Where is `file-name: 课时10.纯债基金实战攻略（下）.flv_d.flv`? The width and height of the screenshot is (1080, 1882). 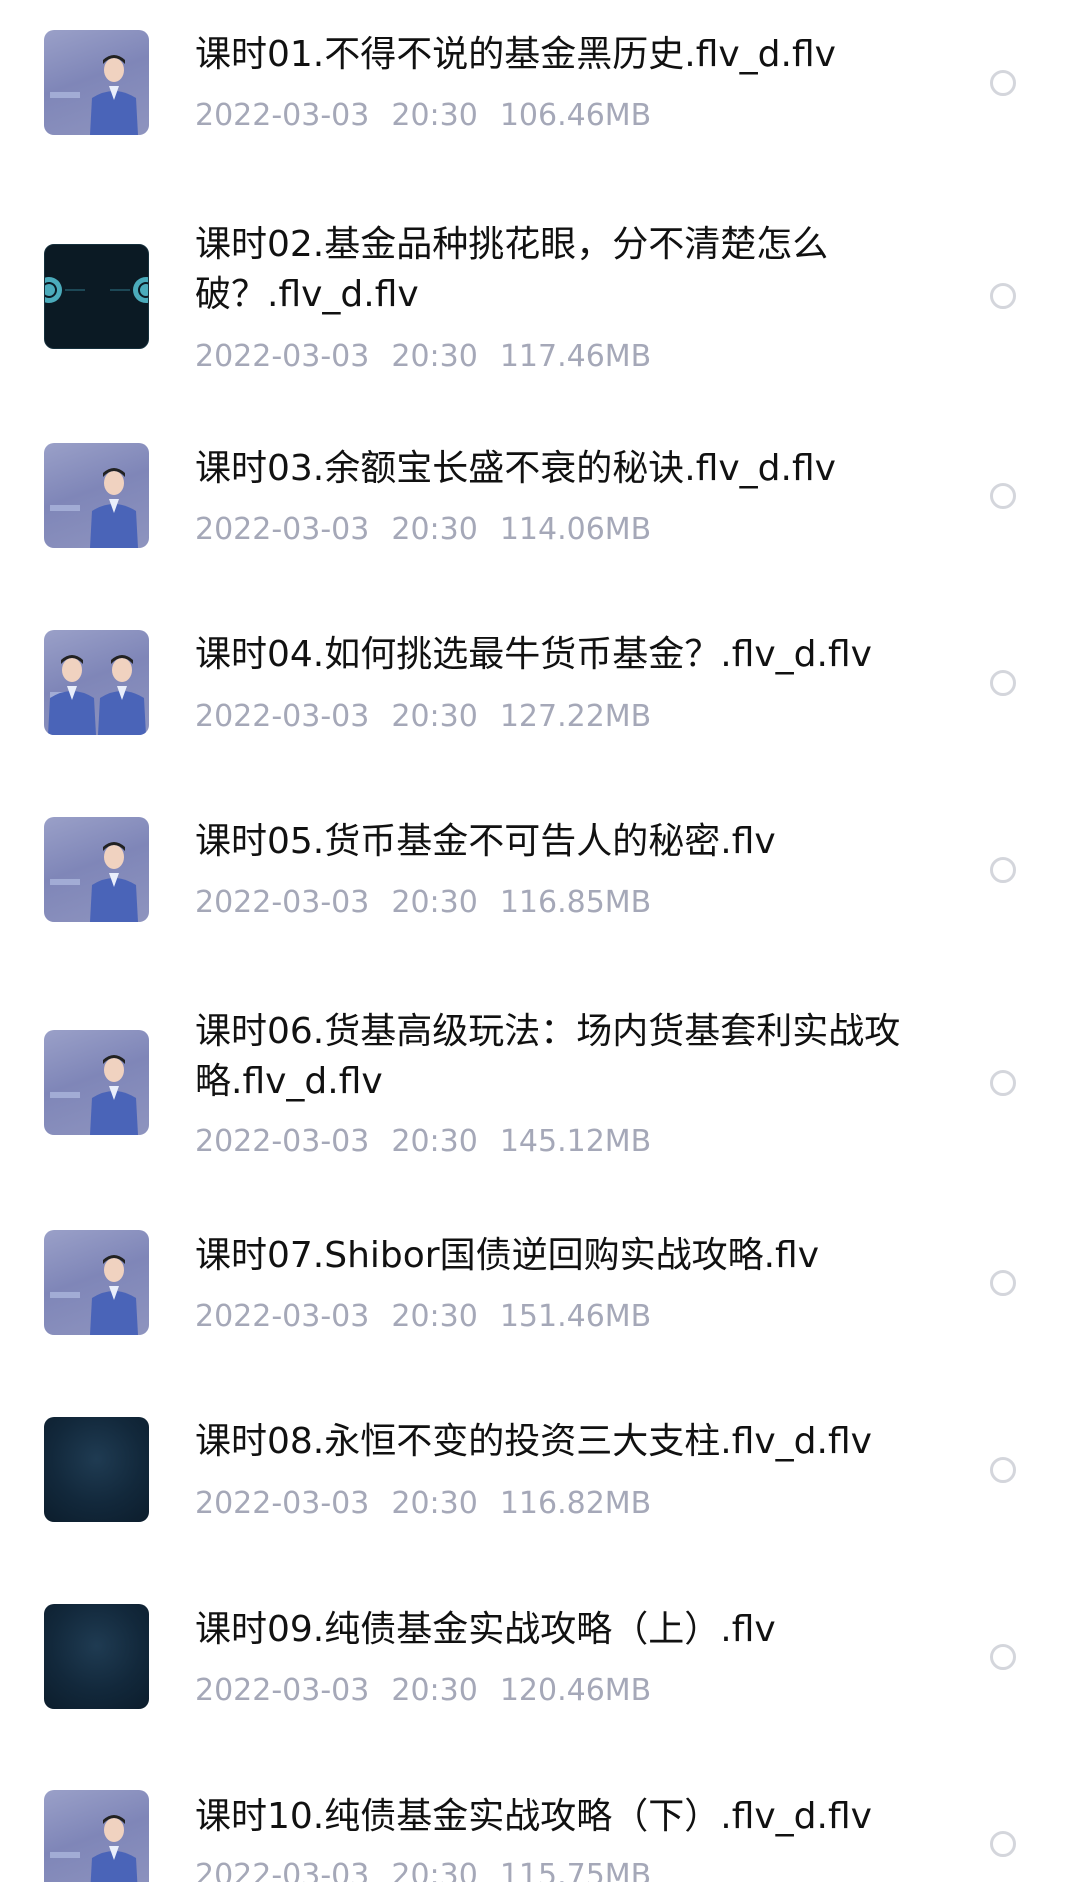
file-name: 课时10.纯债基金实战攻略（下）.flv_d.flv is located at coordinates (533, 1816).